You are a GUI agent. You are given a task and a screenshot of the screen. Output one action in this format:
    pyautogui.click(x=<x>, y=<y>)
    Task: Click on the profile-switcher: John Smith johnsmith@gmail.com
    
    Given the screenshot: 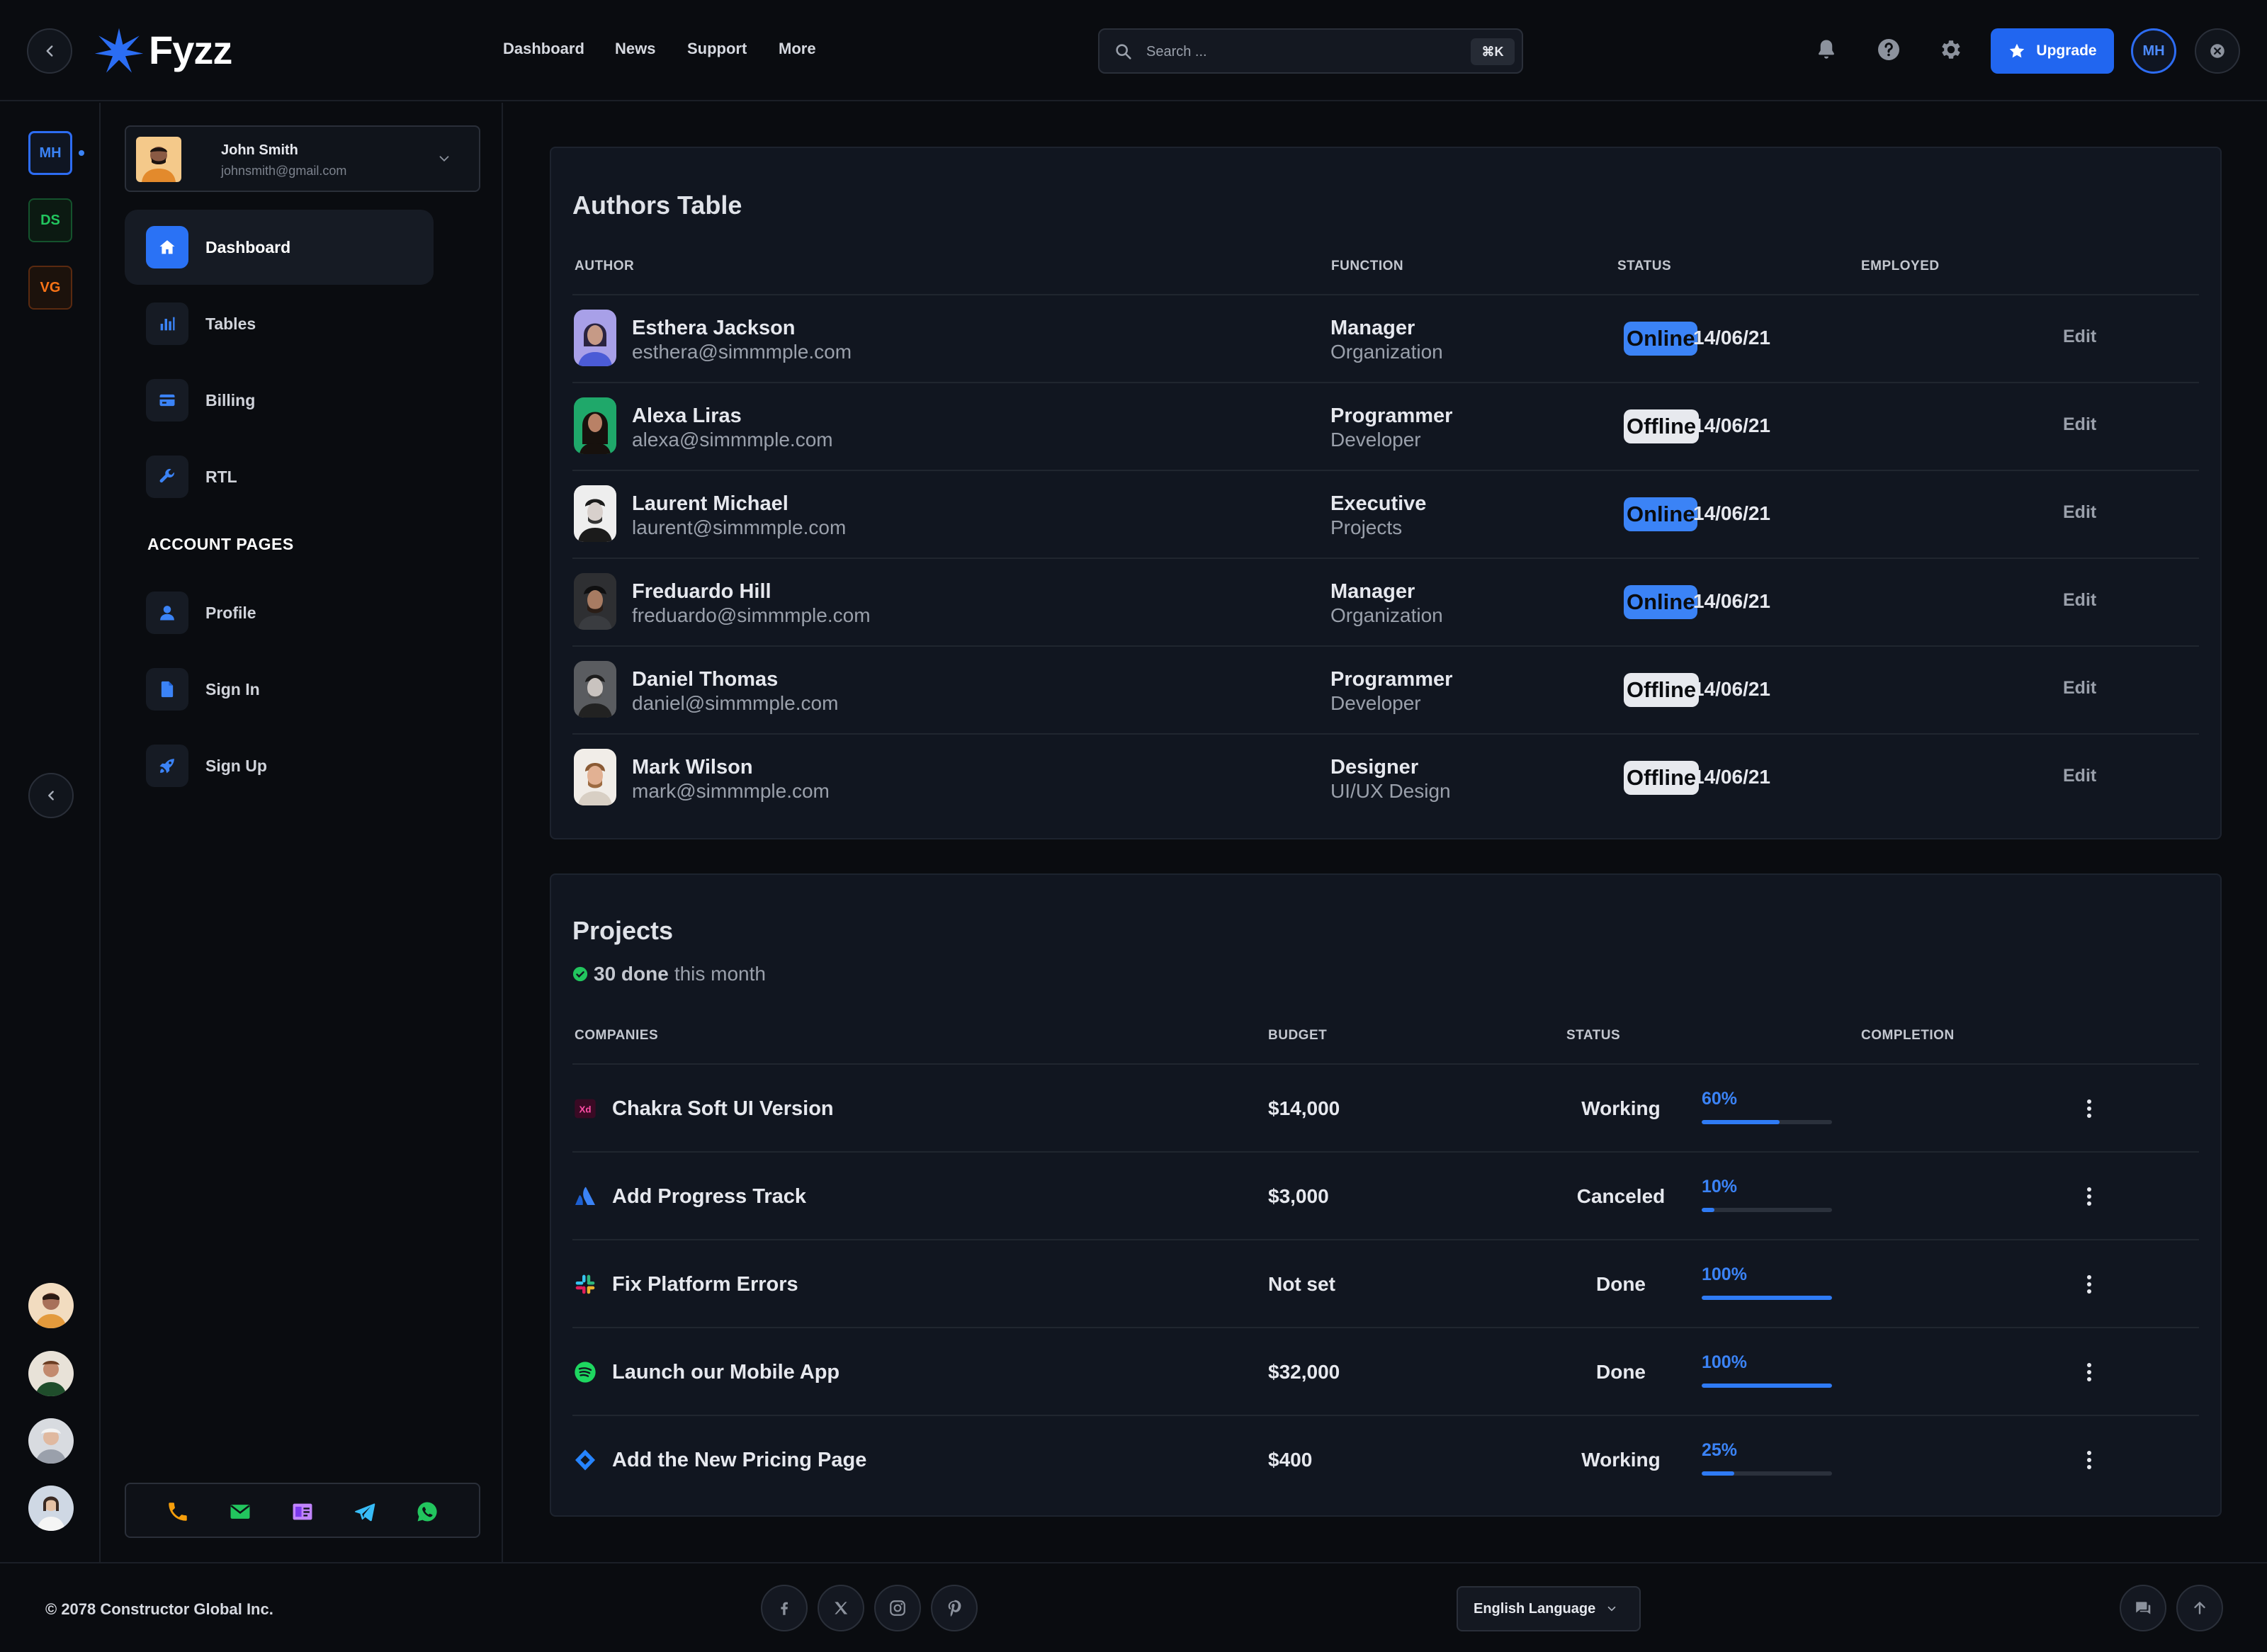 What is the action you would take?
    pyautogui.click(x=302, y=158)
    